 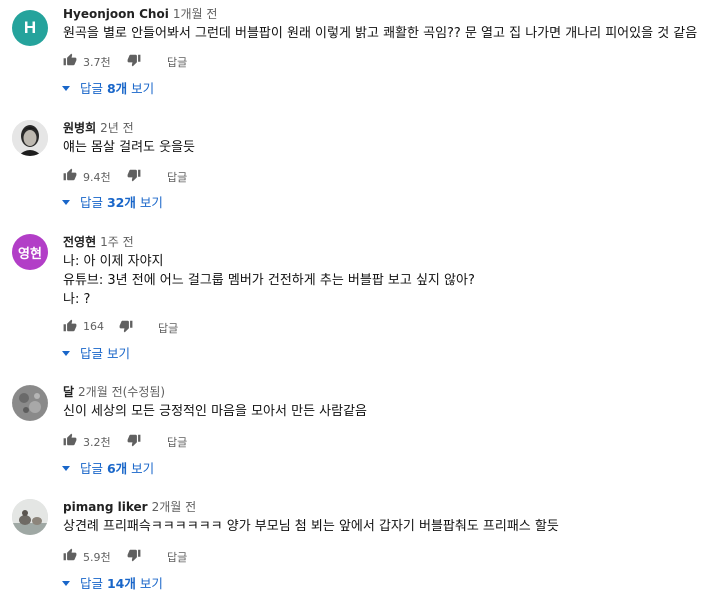 I want to click on author-name: pimang liker, so click(x=105, y=507).